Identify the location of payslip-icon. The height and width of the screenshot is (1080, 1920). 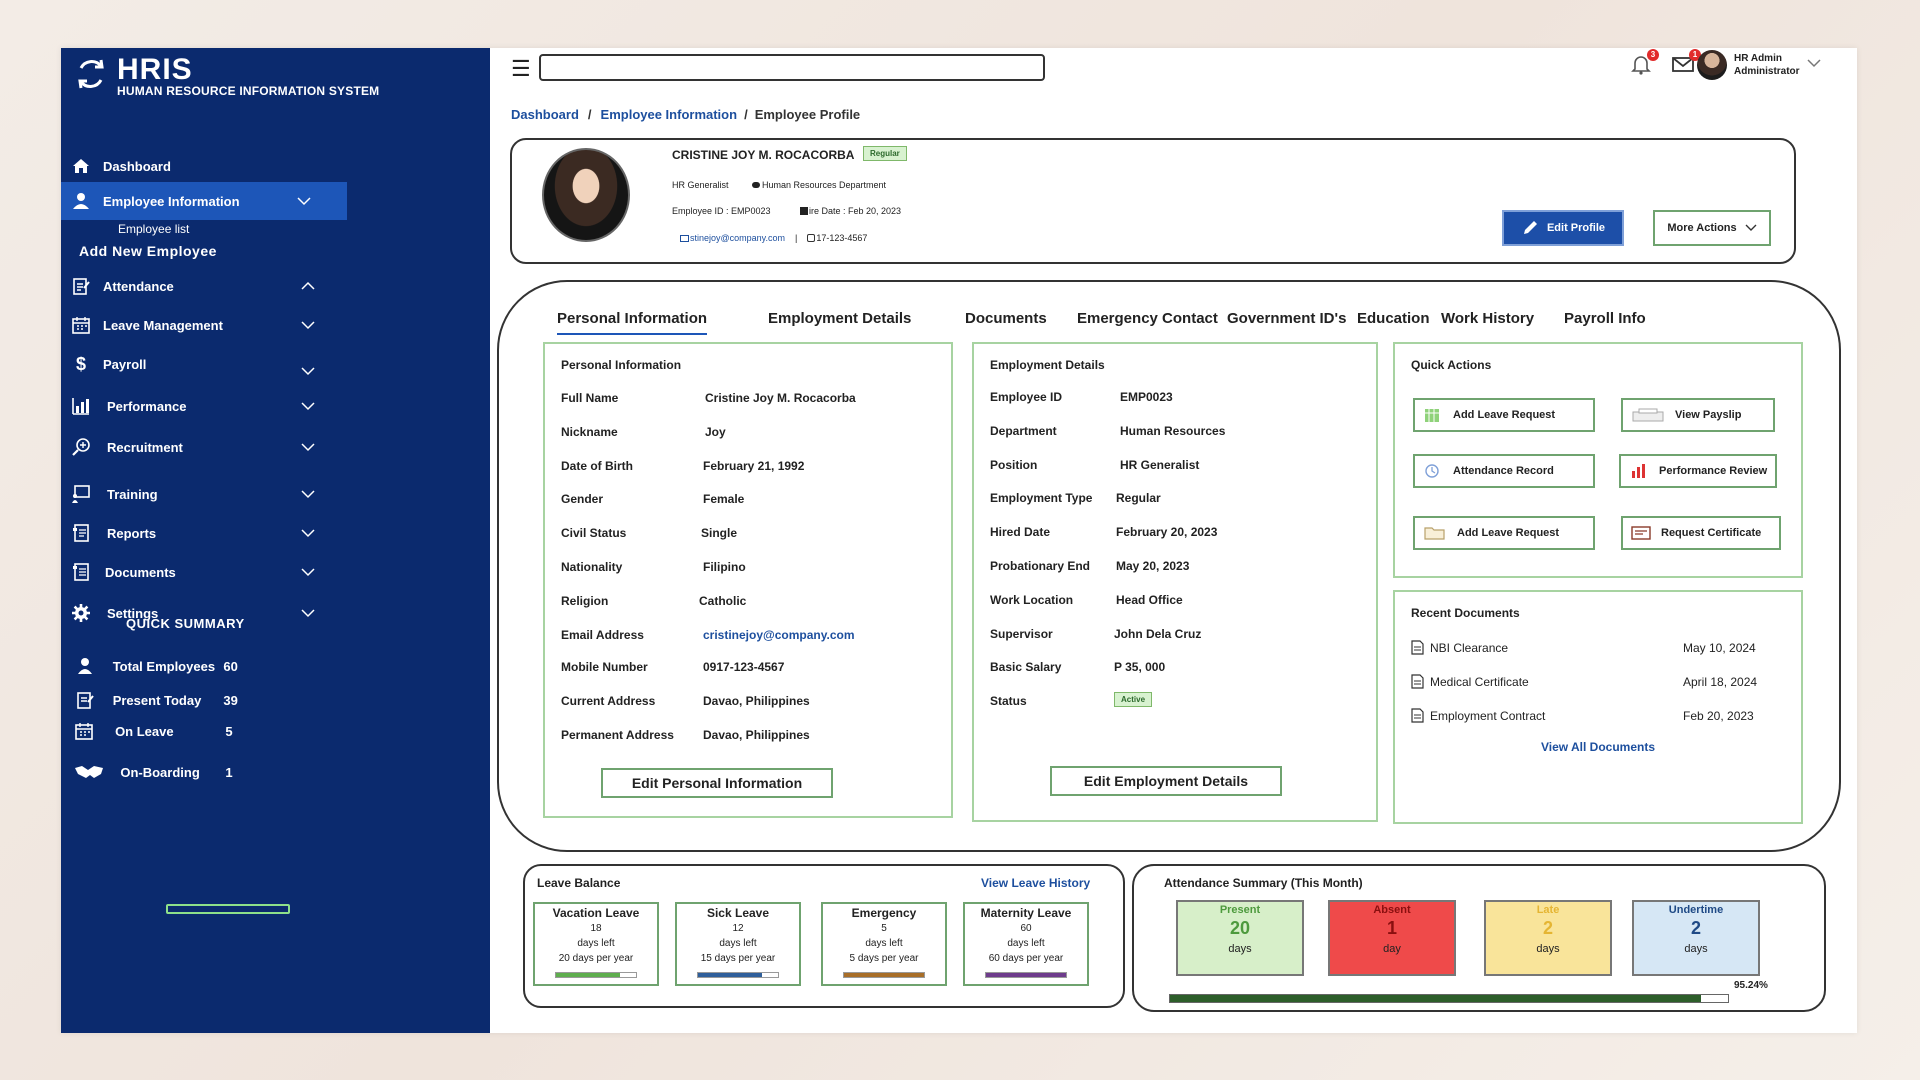
(1648, 415).